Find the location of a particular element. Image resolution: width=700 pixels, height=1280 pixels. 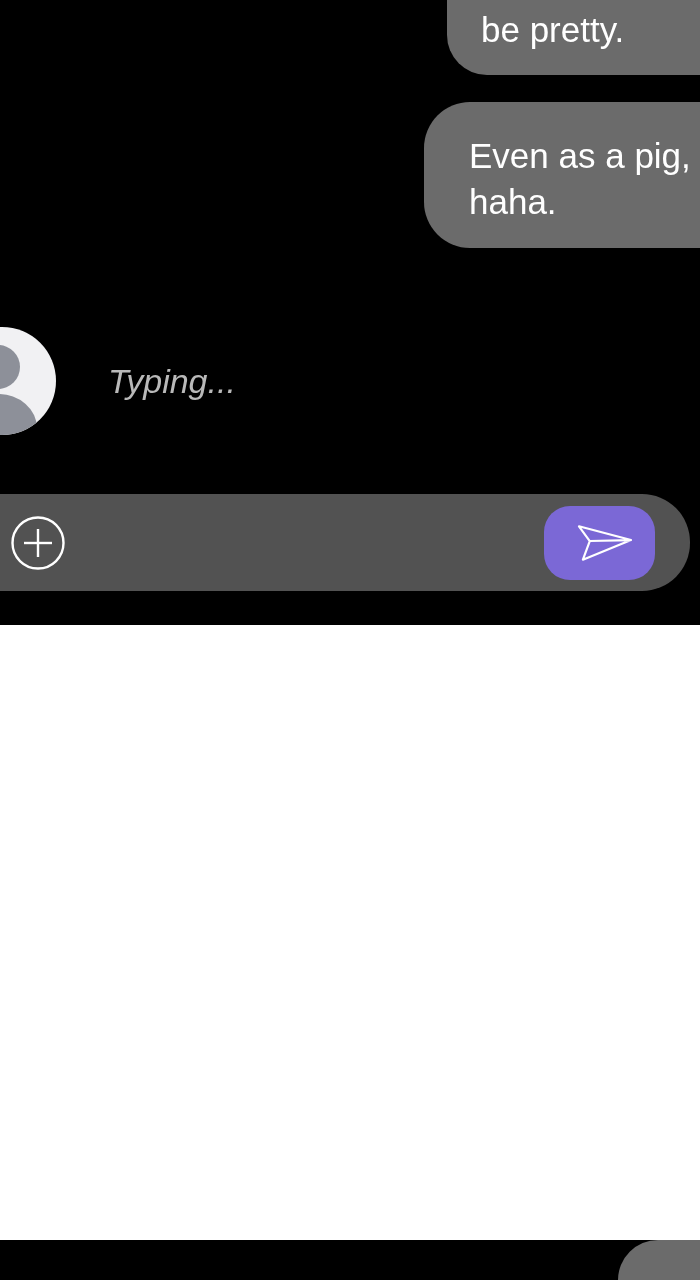

avatar-icon is located at coordinates (28, 381).